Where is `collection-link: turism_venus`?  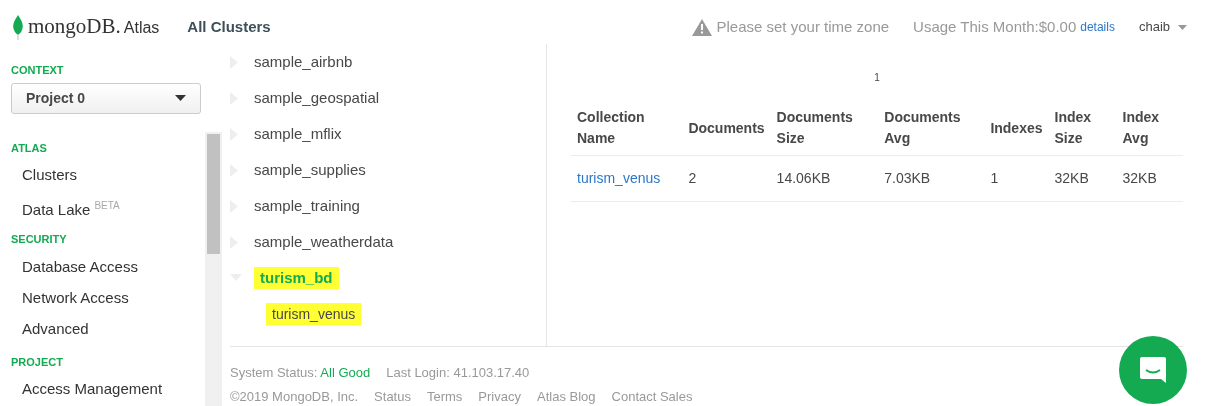 collection-link: turism_venus is located at coordinates (619, 178).